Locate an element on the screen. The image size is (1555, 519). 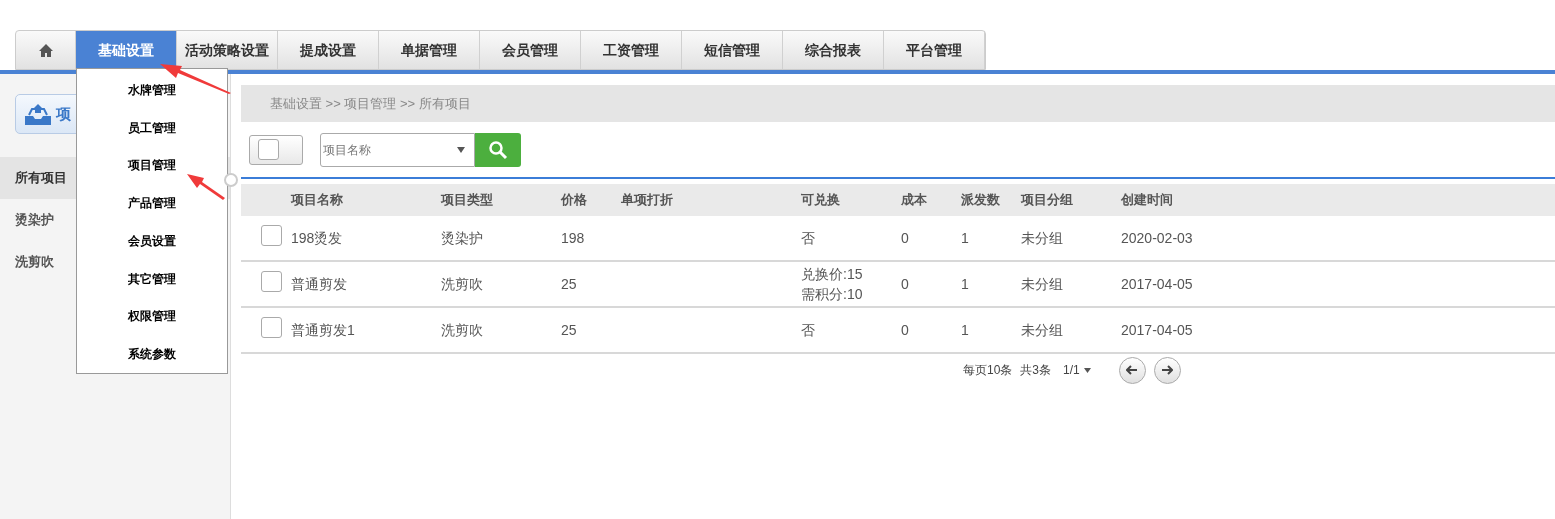
table-cell-text: 2020-02-03 is located at coordinates (1157, 238).